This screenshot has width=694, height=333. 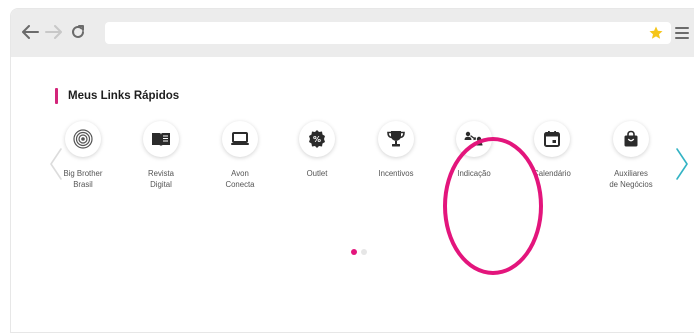 I want to click on quick-link-label: Indicação, so click(x=474, y=173).